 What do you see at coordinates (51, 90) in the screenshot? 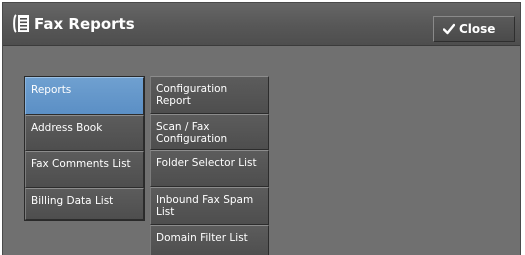
I see `category-reports-label: Reports` at bounding box center [51, 90].